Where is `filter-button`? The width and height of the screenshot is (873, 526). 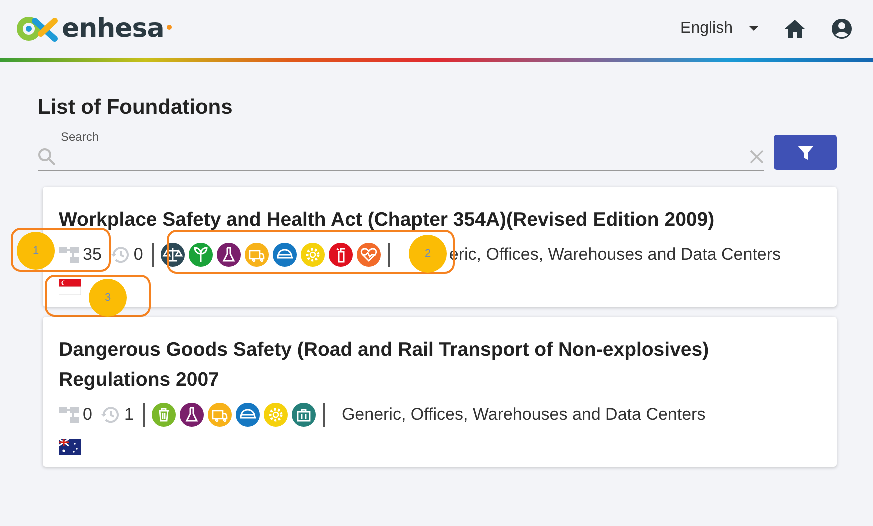 filter-button is located at coordinates (805, 152).